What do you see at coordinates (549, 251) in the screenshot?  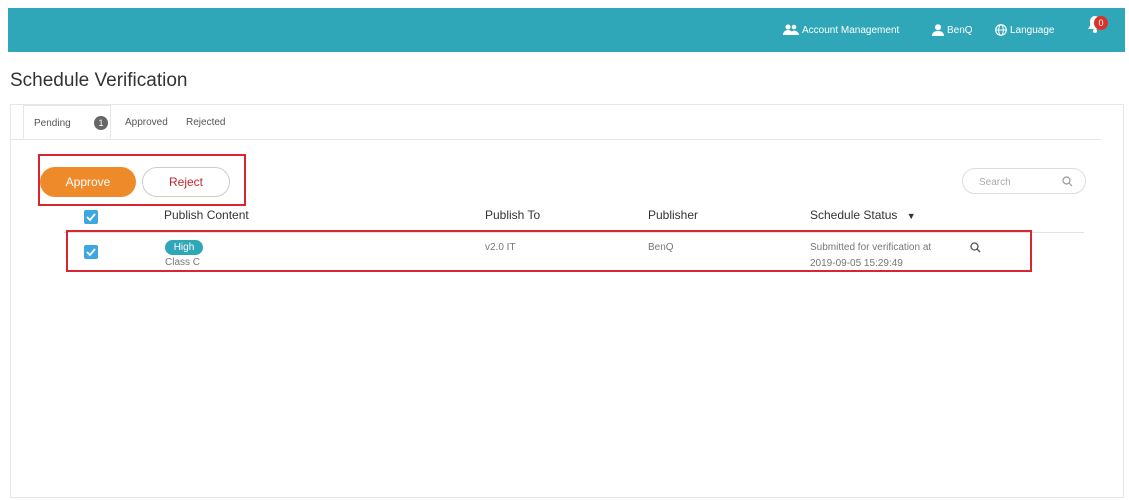 I see `highlight-box-row` at bounding box center [549, 251].